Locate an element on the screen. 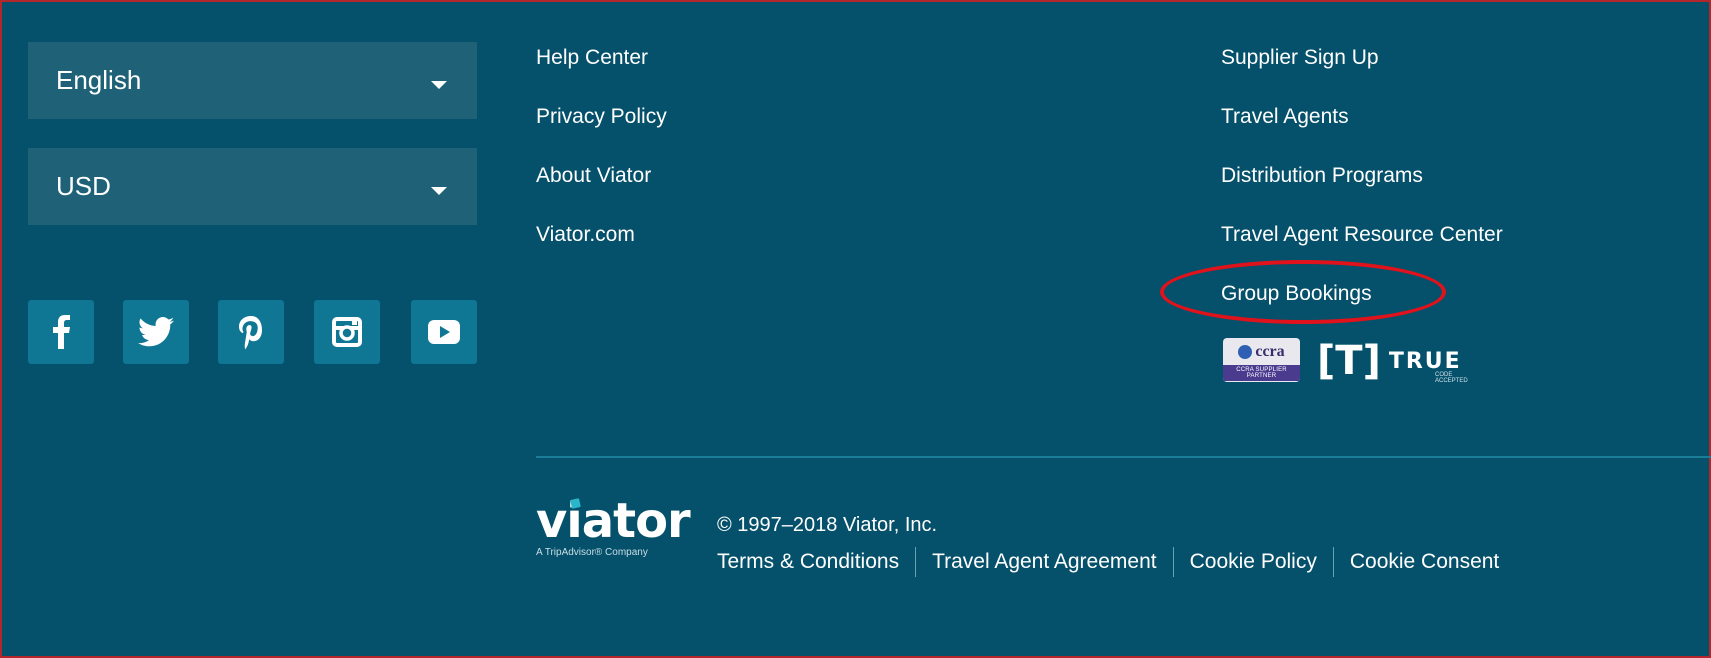 The image size is (1711, 658). facebook-icon is located at coordinates (61, 332).